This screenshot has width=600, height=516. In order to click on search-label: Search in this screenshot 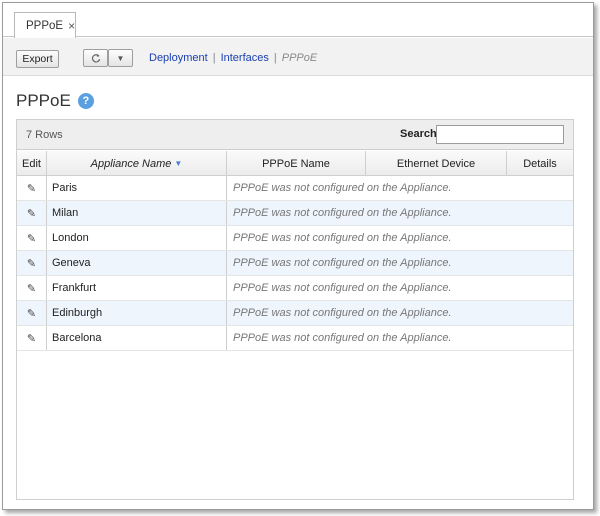, I will do `click(418, 134)`.